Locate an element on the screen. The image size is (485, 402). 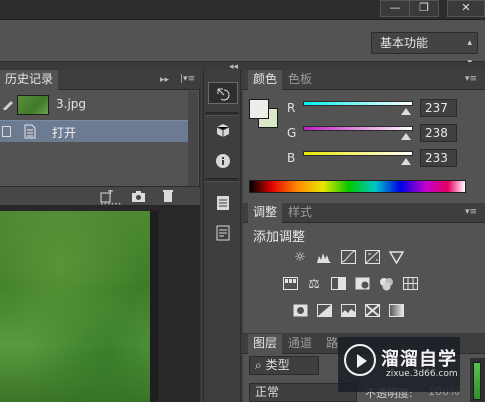
channel-r-slider is located at coordinates (358, 103).